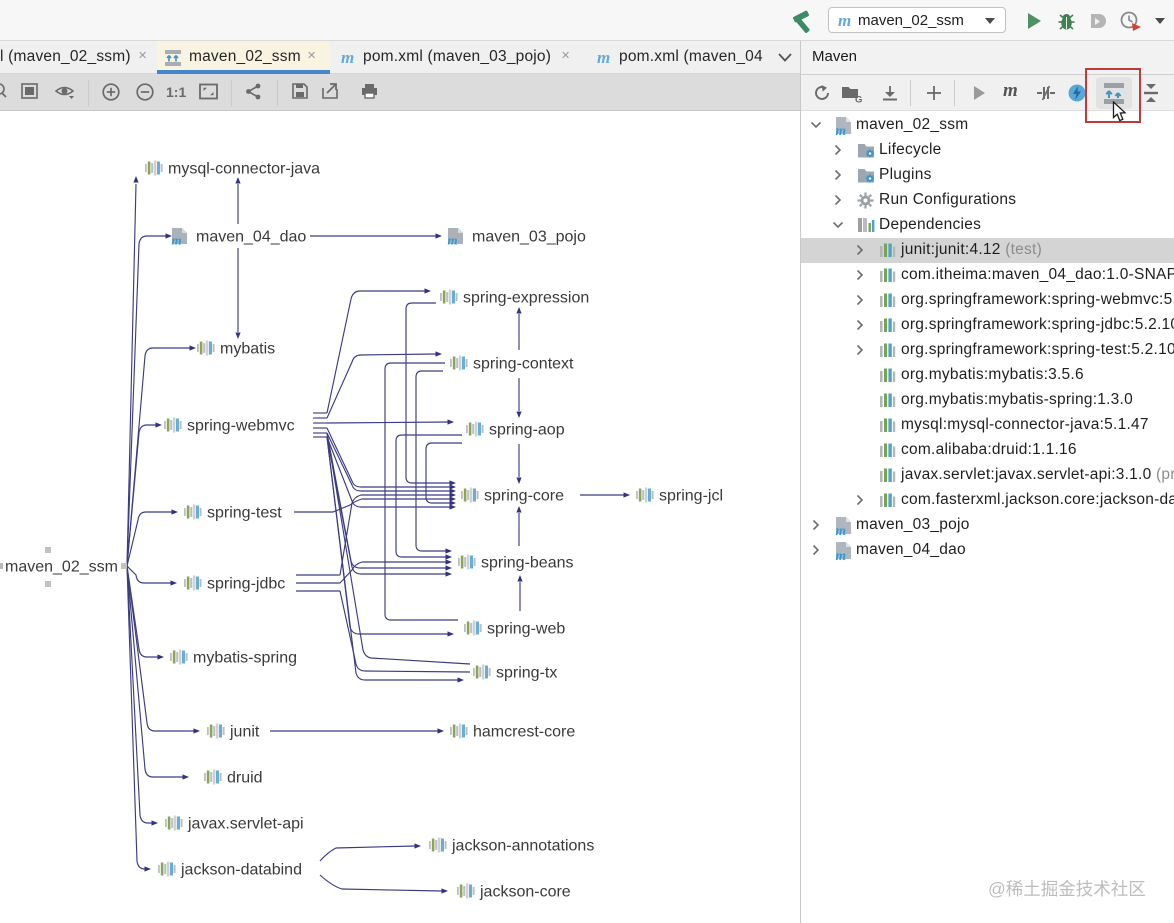 The height and width of the screenshot is (923, 1174). I want to click on svg-text: spring-core, so click(524, 496).